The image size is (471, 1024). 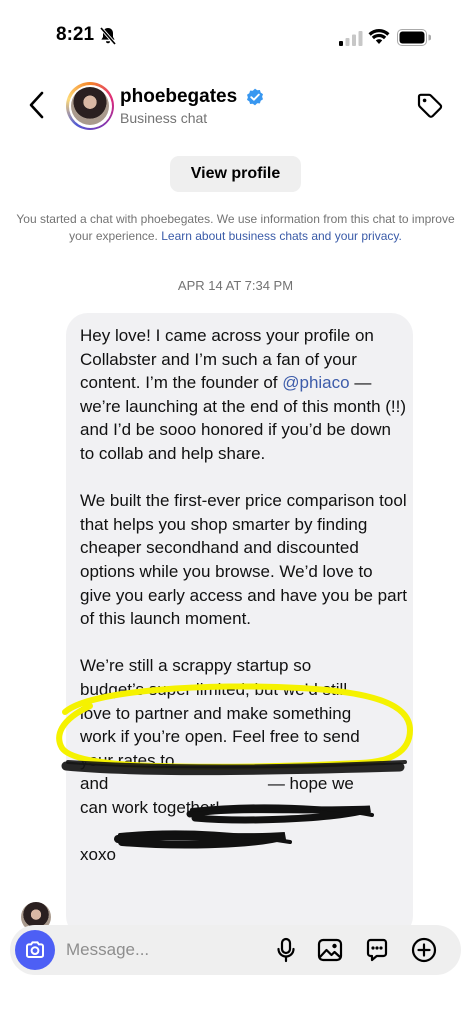 I want to click on chat-header: phoebegates Business chat, so click(x=235, y=105).